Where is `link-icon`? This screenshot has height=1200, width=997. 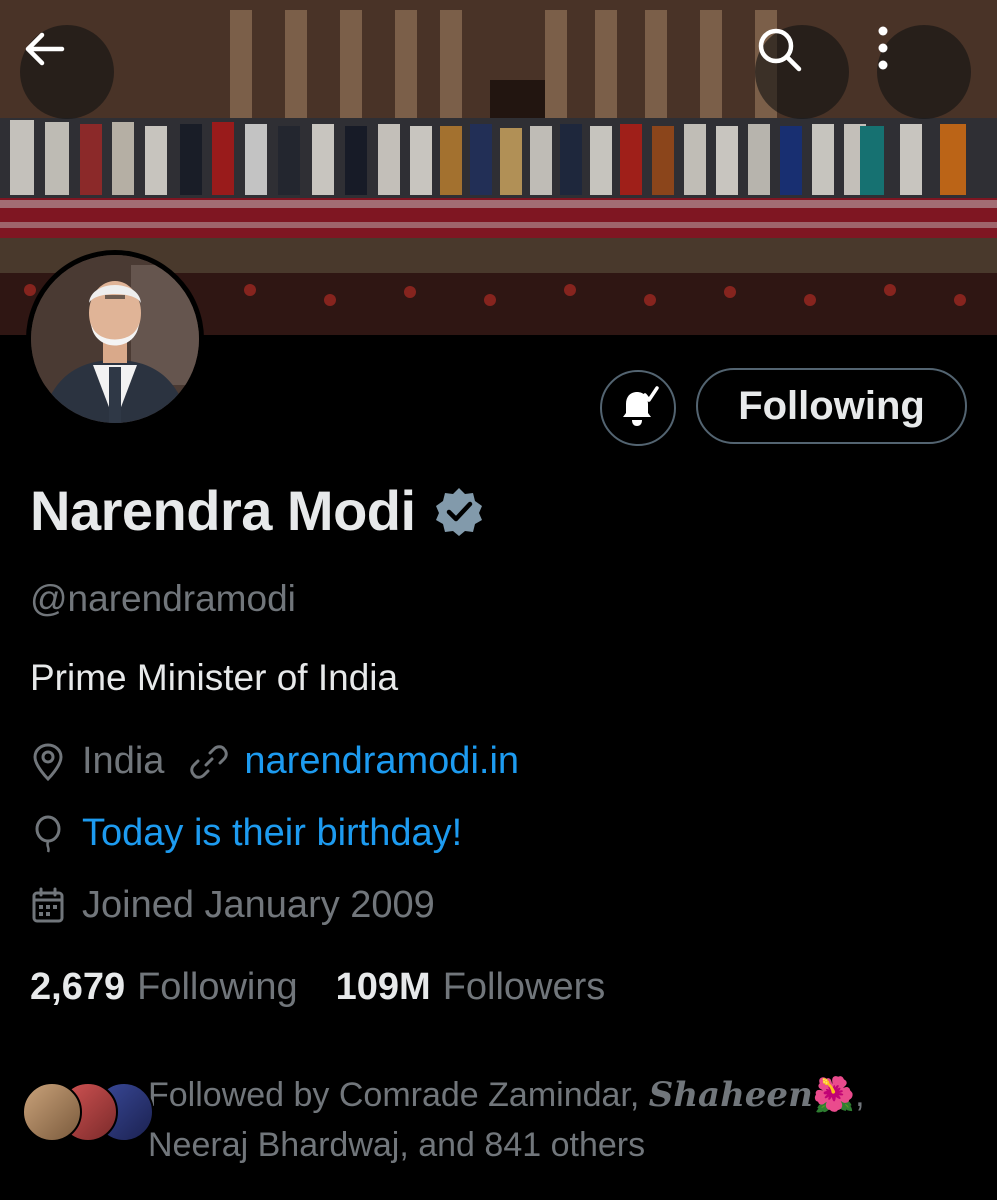 link-icon is located at coordinates (209, 762).